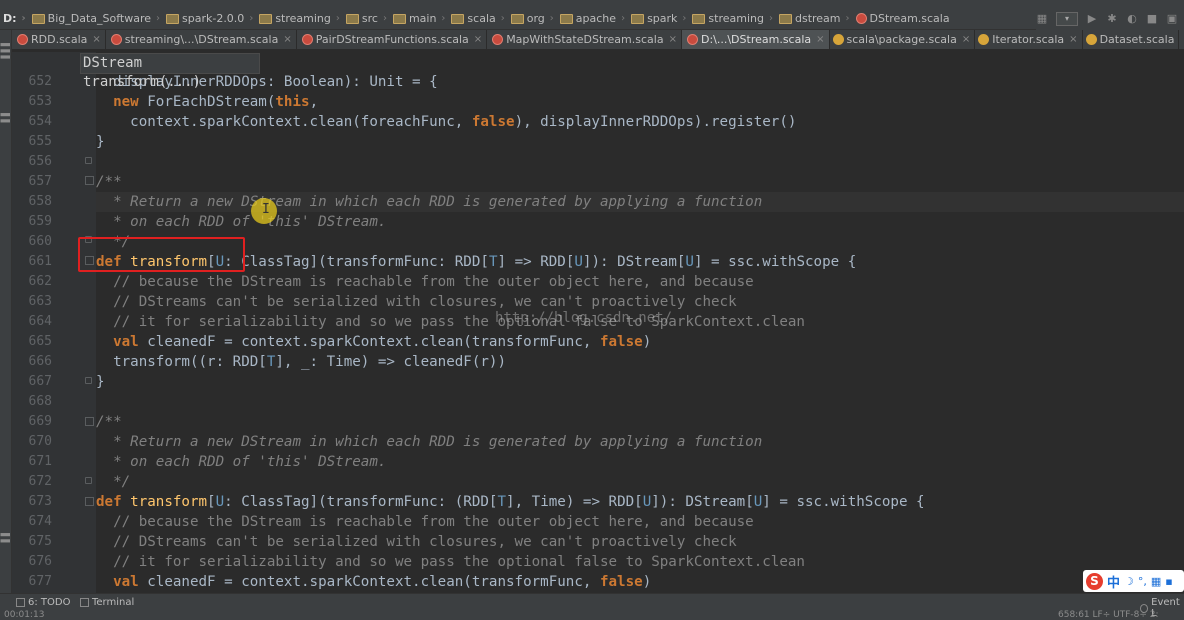 This screenshot has height=620, width=1184. I want to click on line-number: 677, so click(40, 581).